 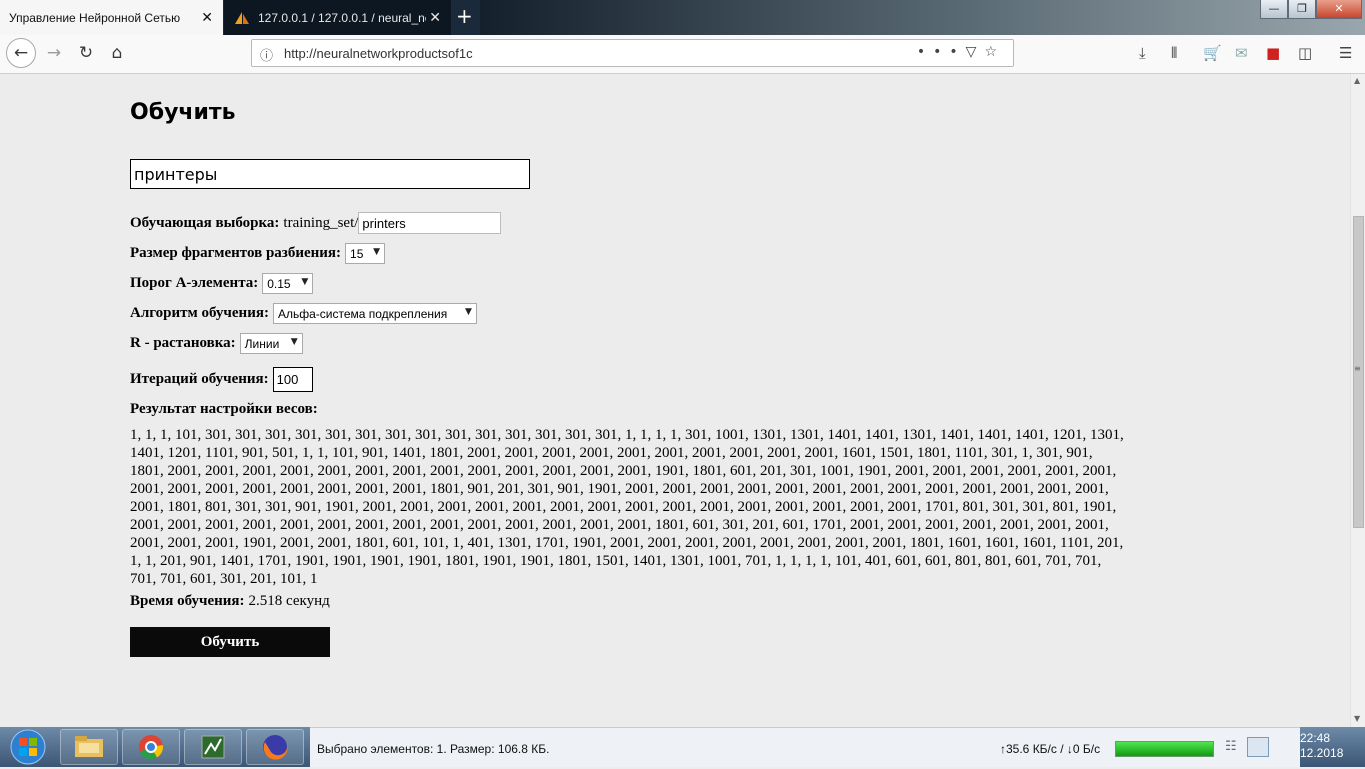 What do you see at coordinates (183, 112) in the screenshot?
I see `page-title: Обучить` at bounding box center [183, 112].